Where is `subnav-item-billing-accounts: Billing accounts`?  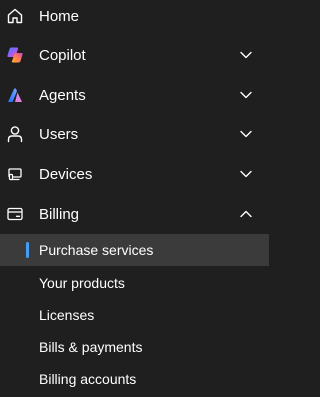
subnav-item-billing-accounts: Billing accounts is located at coordinates (134, 379).